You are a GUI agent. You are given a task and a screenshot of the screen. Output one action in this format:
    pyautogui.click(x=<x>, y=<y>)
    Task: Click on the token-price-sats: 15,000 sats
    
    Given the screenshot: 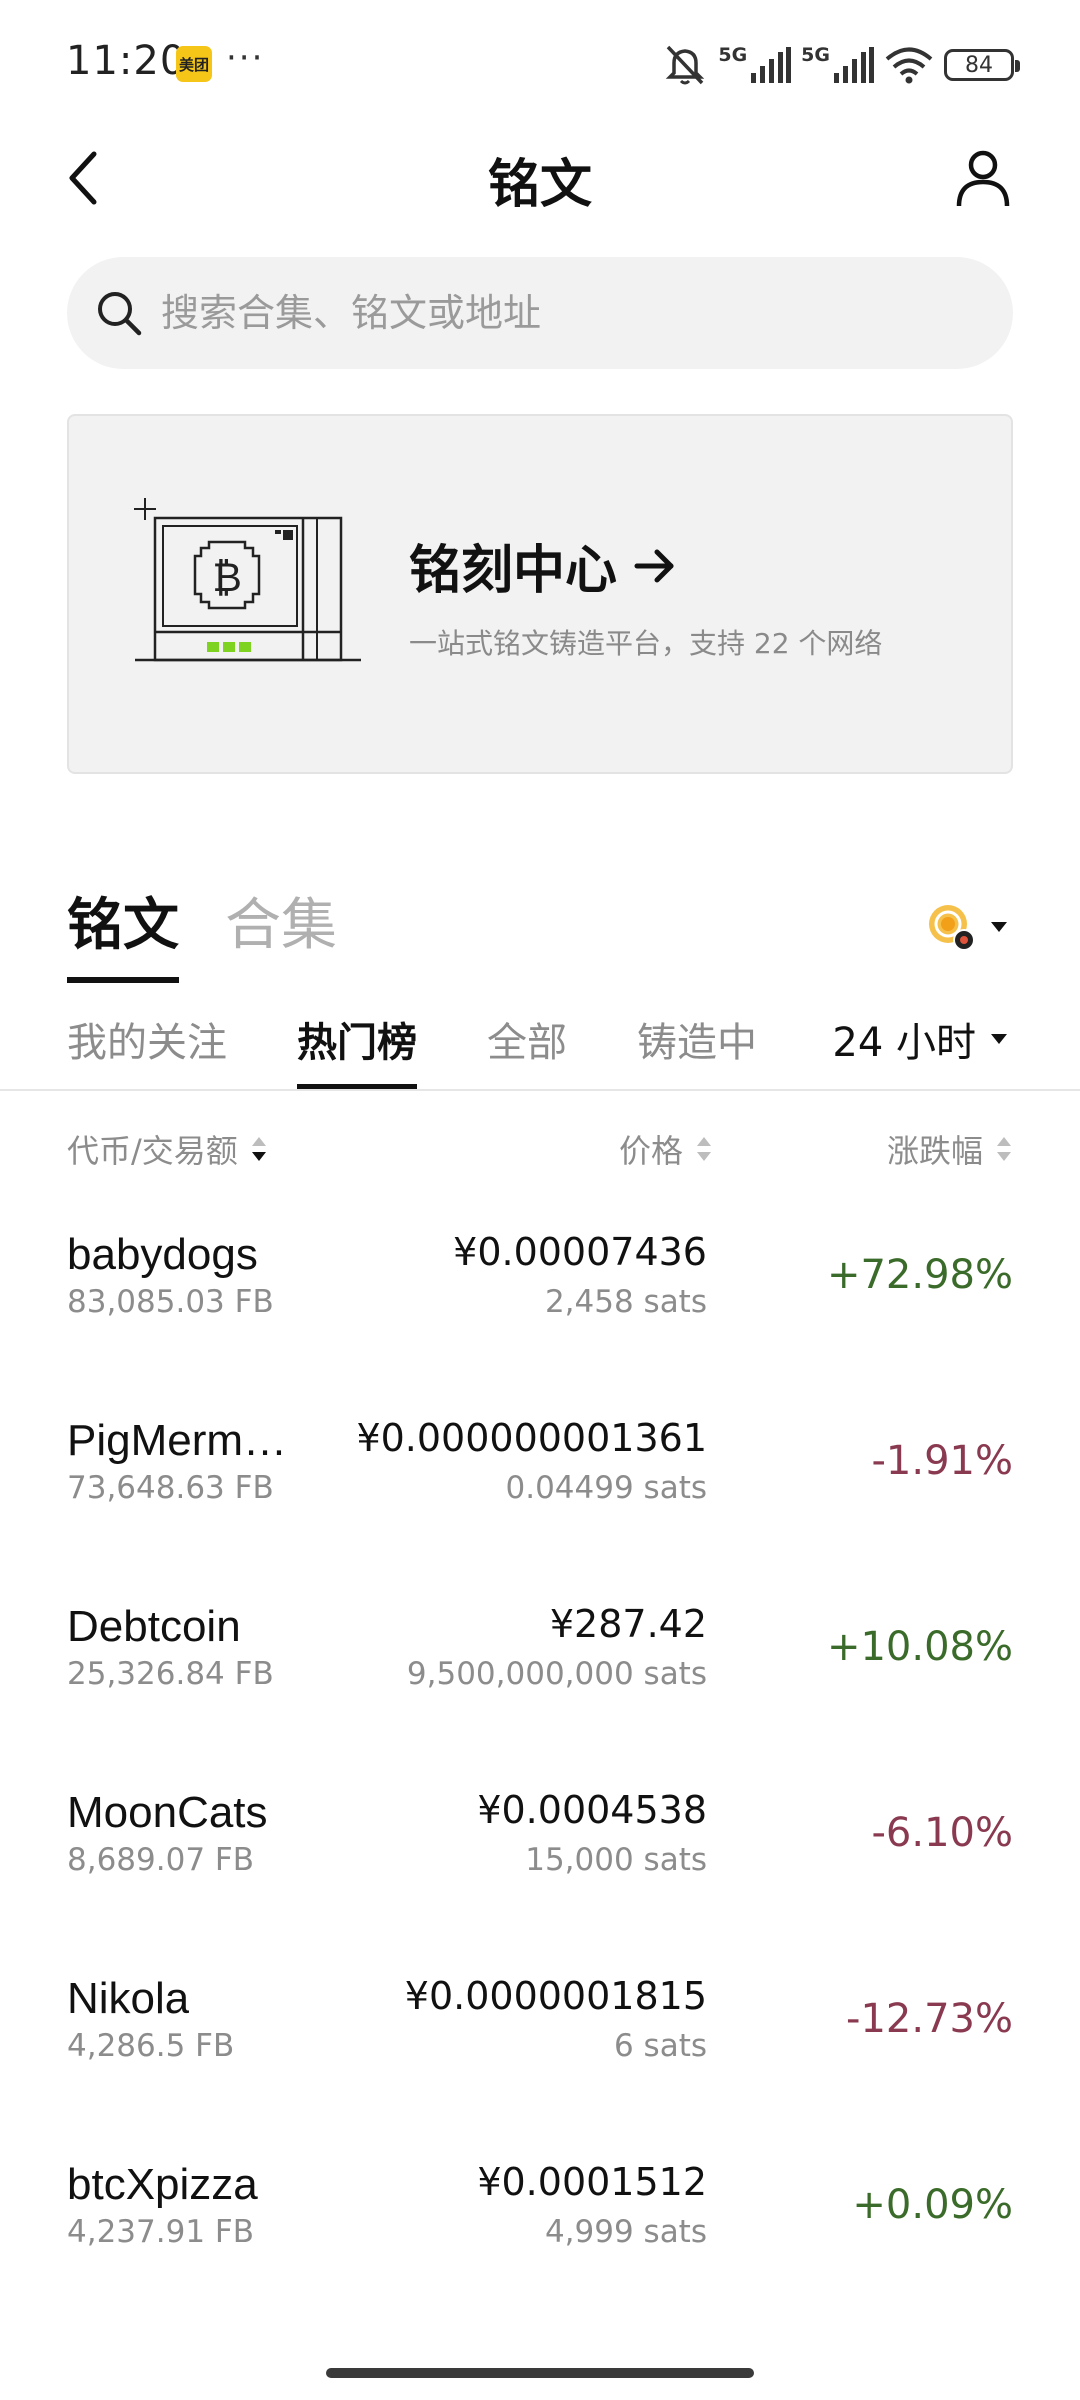 What is the action you would take?
    pyautogui.click(x=616, y=1860)
    